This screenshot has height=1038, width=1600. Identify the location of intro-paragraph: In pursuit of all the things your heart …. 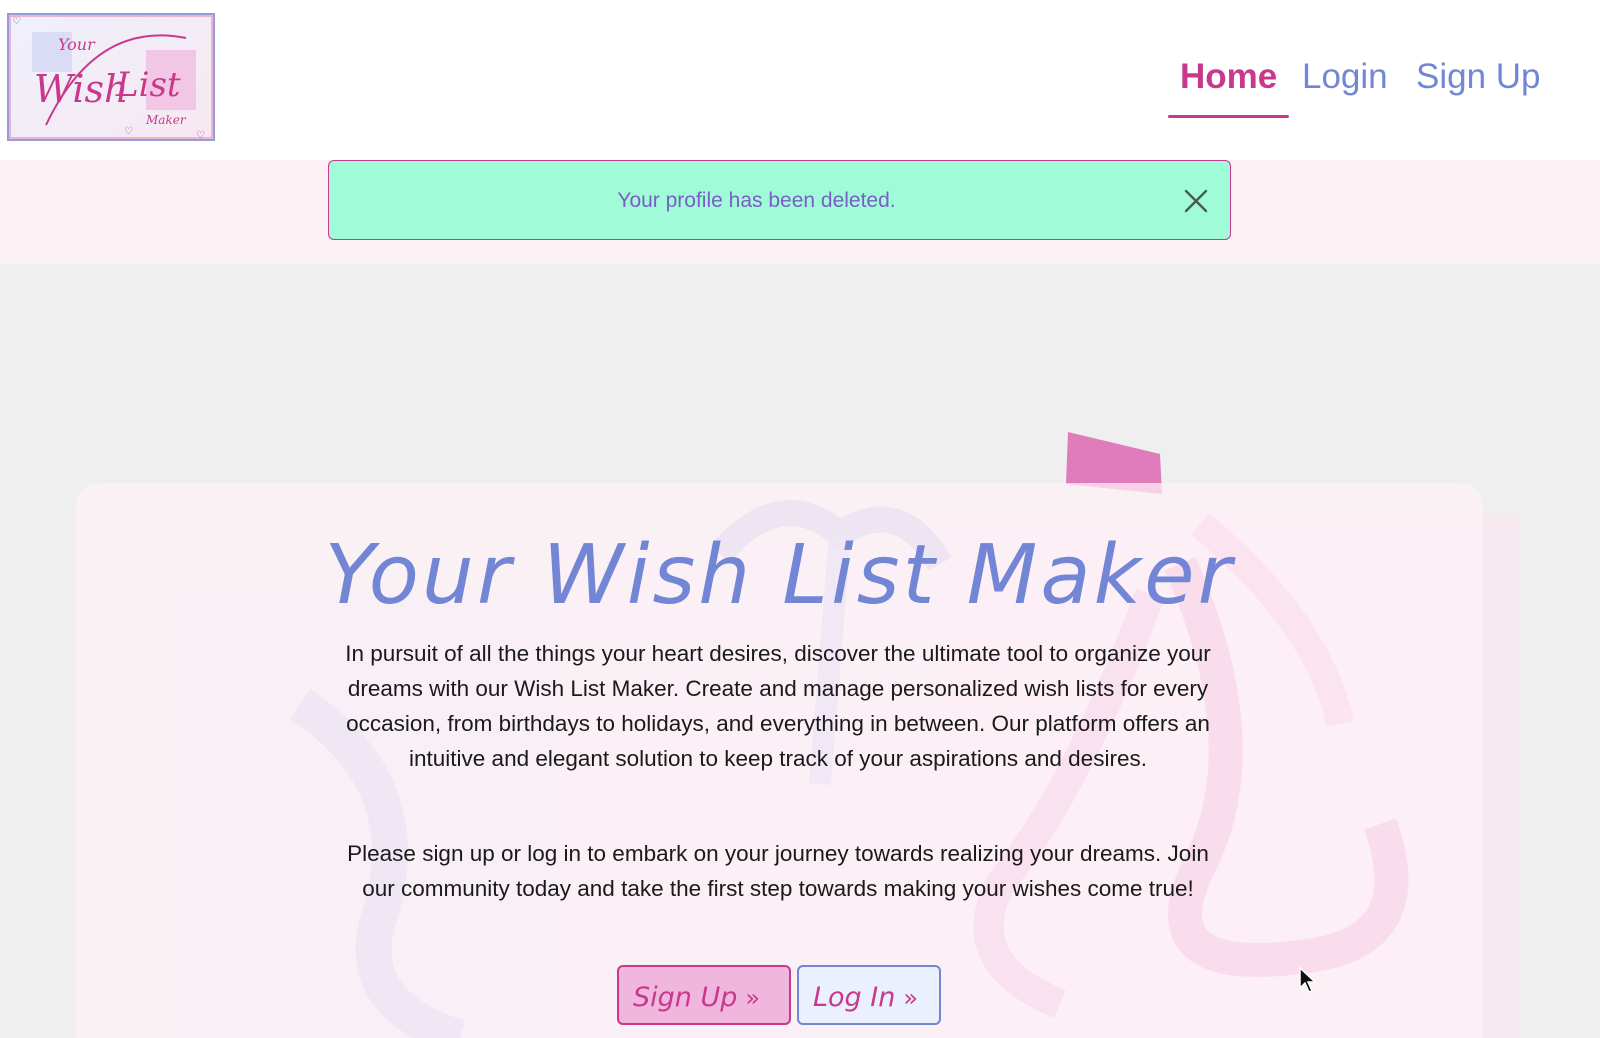
(778, 706).